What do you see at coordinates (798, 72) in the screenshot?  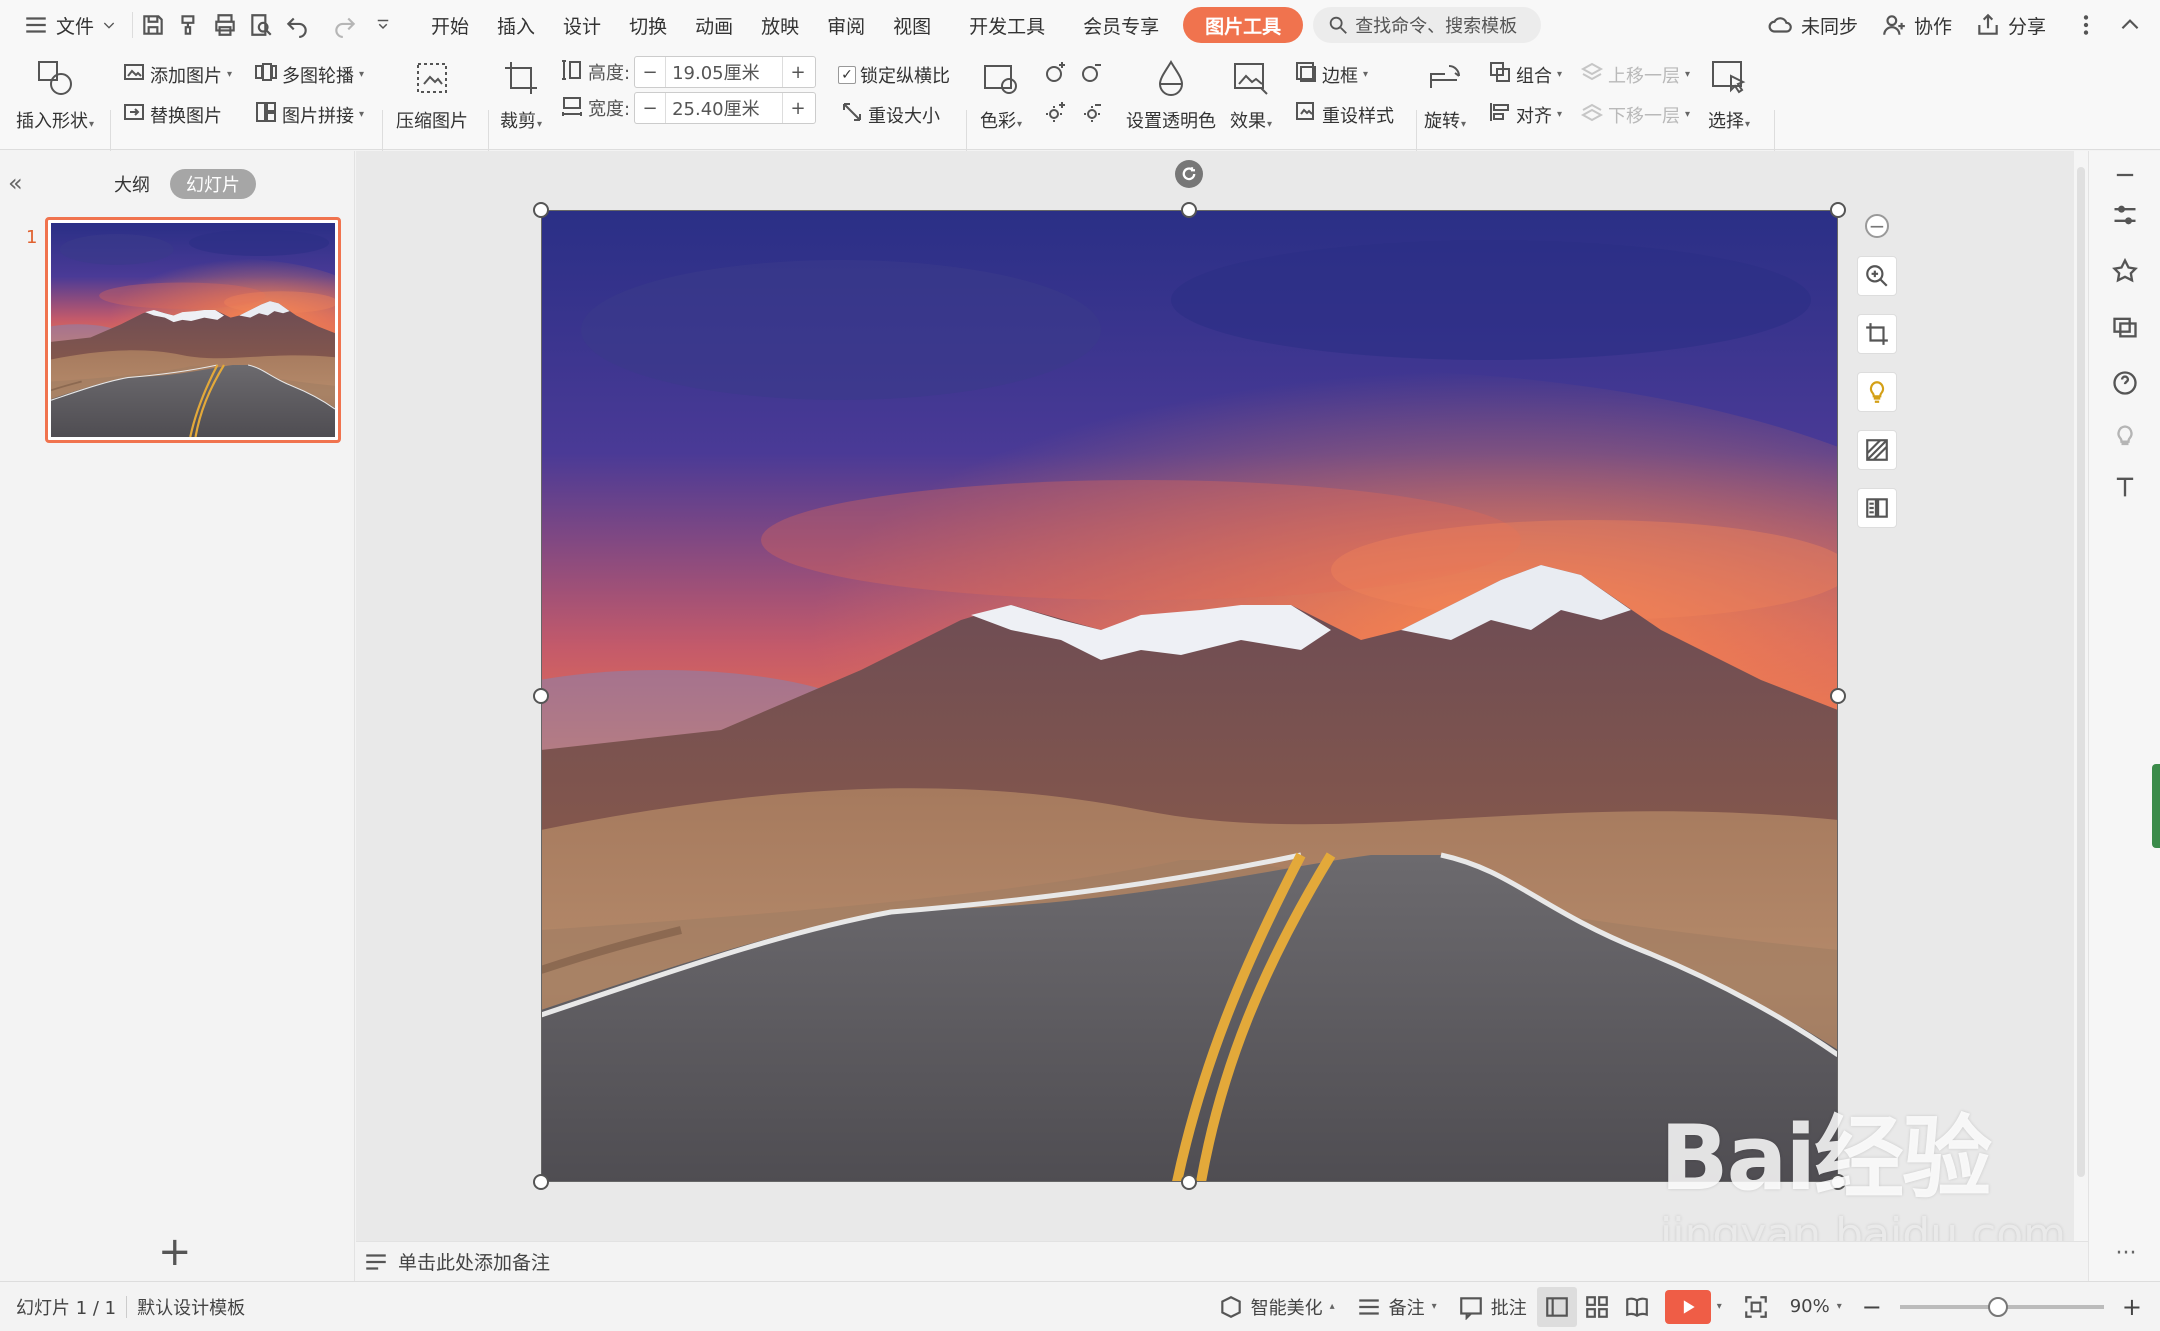 I see `height-increase-button: +` at bounding box center [798, 72].